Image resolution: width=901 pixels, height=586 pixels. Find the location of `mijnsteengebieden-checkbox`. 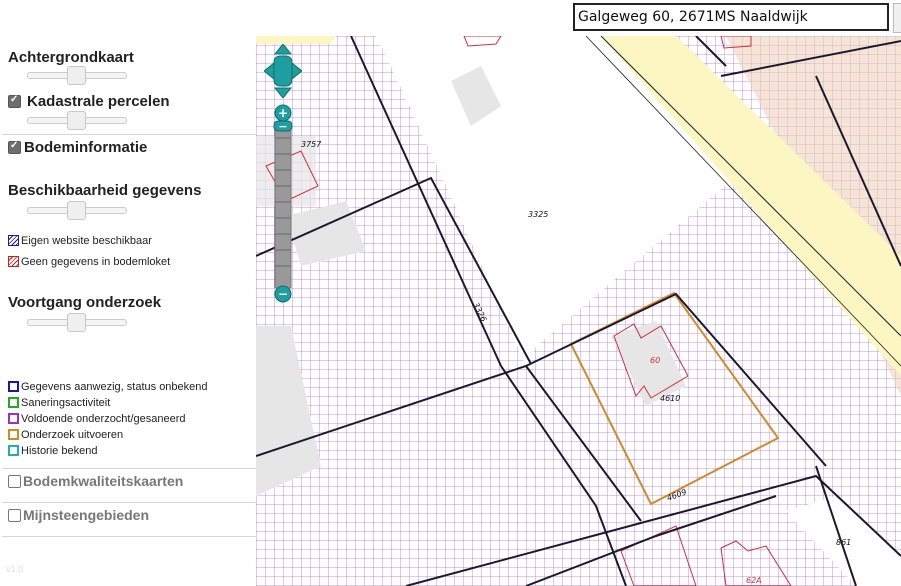

mijnsteengebieden-checkbox is located at coordinates (14, 515).